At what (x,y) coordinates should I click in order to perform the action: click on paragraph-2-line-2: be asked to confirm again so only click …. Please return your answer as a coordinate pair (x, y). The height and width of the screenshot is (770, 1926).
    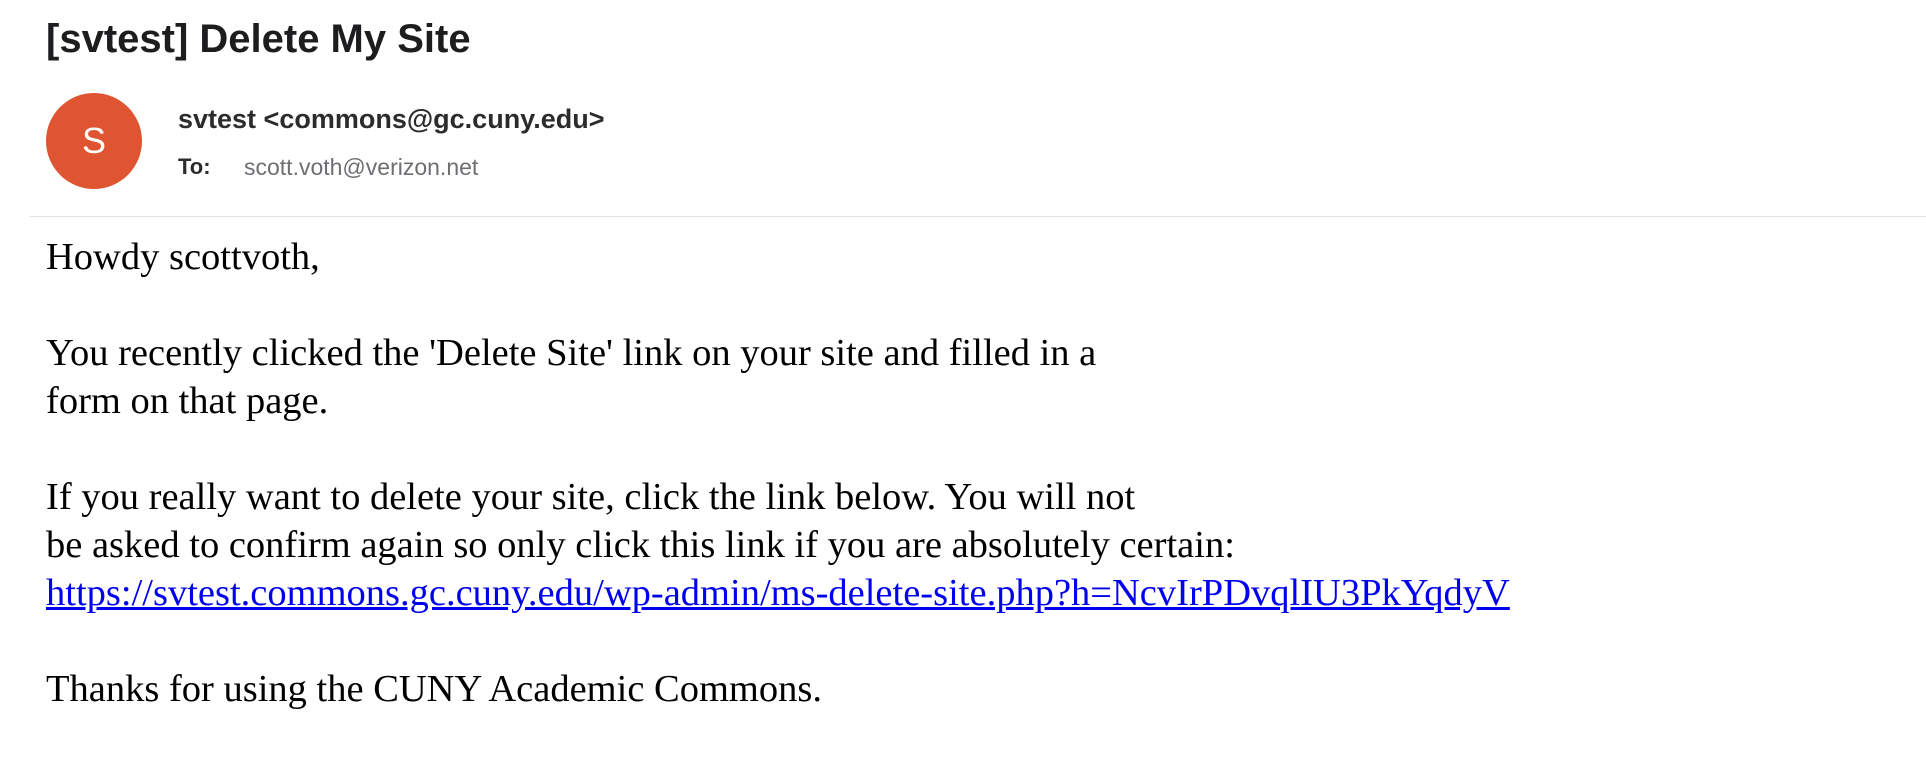
    Looking at the image, I should click on (640, 545).